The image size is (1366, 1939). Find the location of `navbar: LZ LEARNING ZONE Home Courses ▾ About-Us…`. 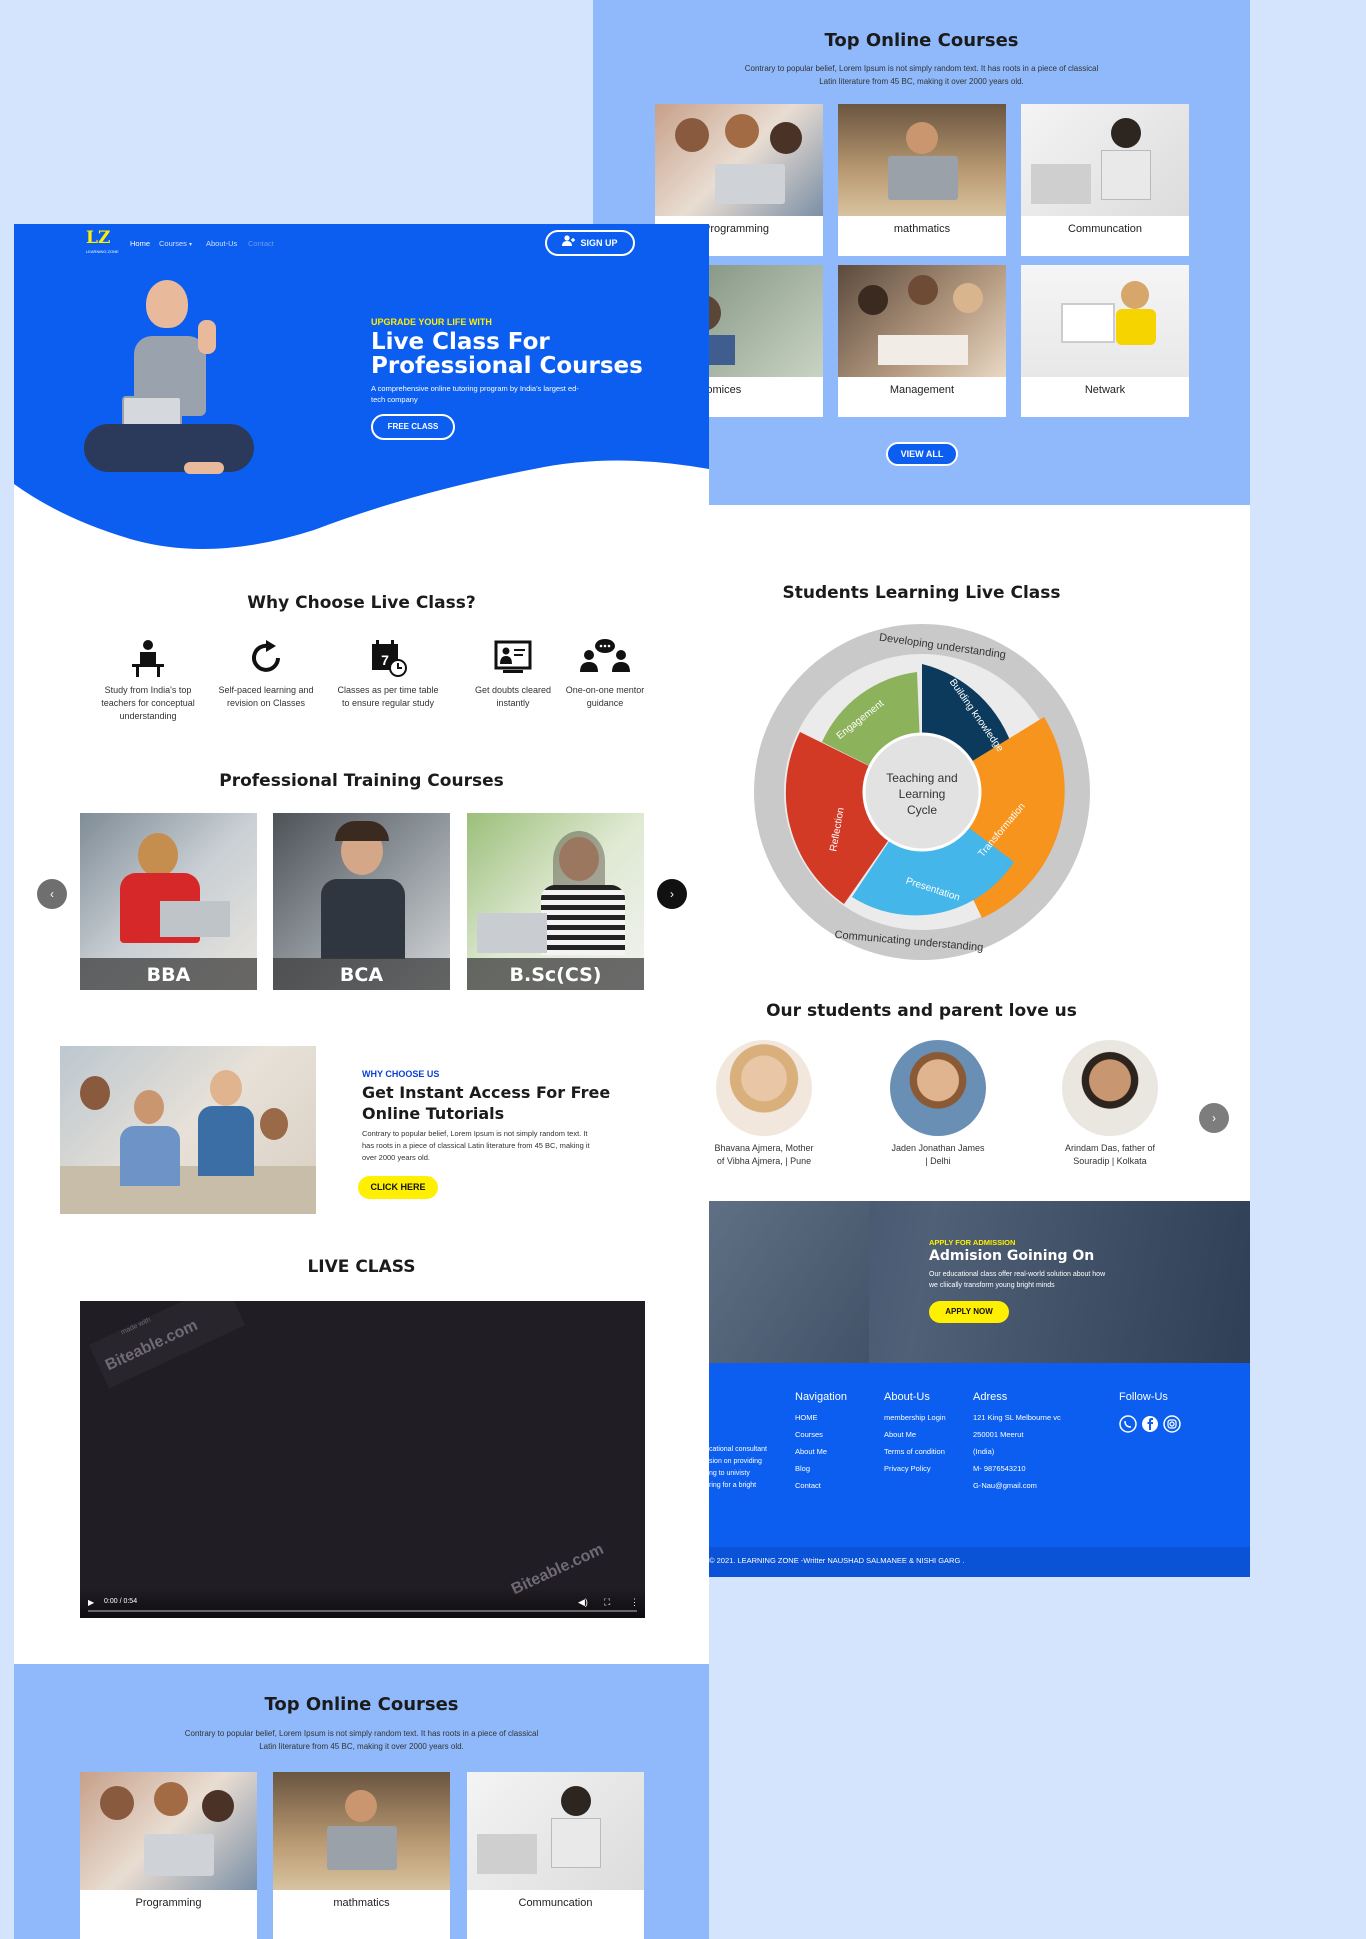

navbar: LZ LEARNING ZONE Home Courses ▾ About-Us… is located at coordinates (361, 243).